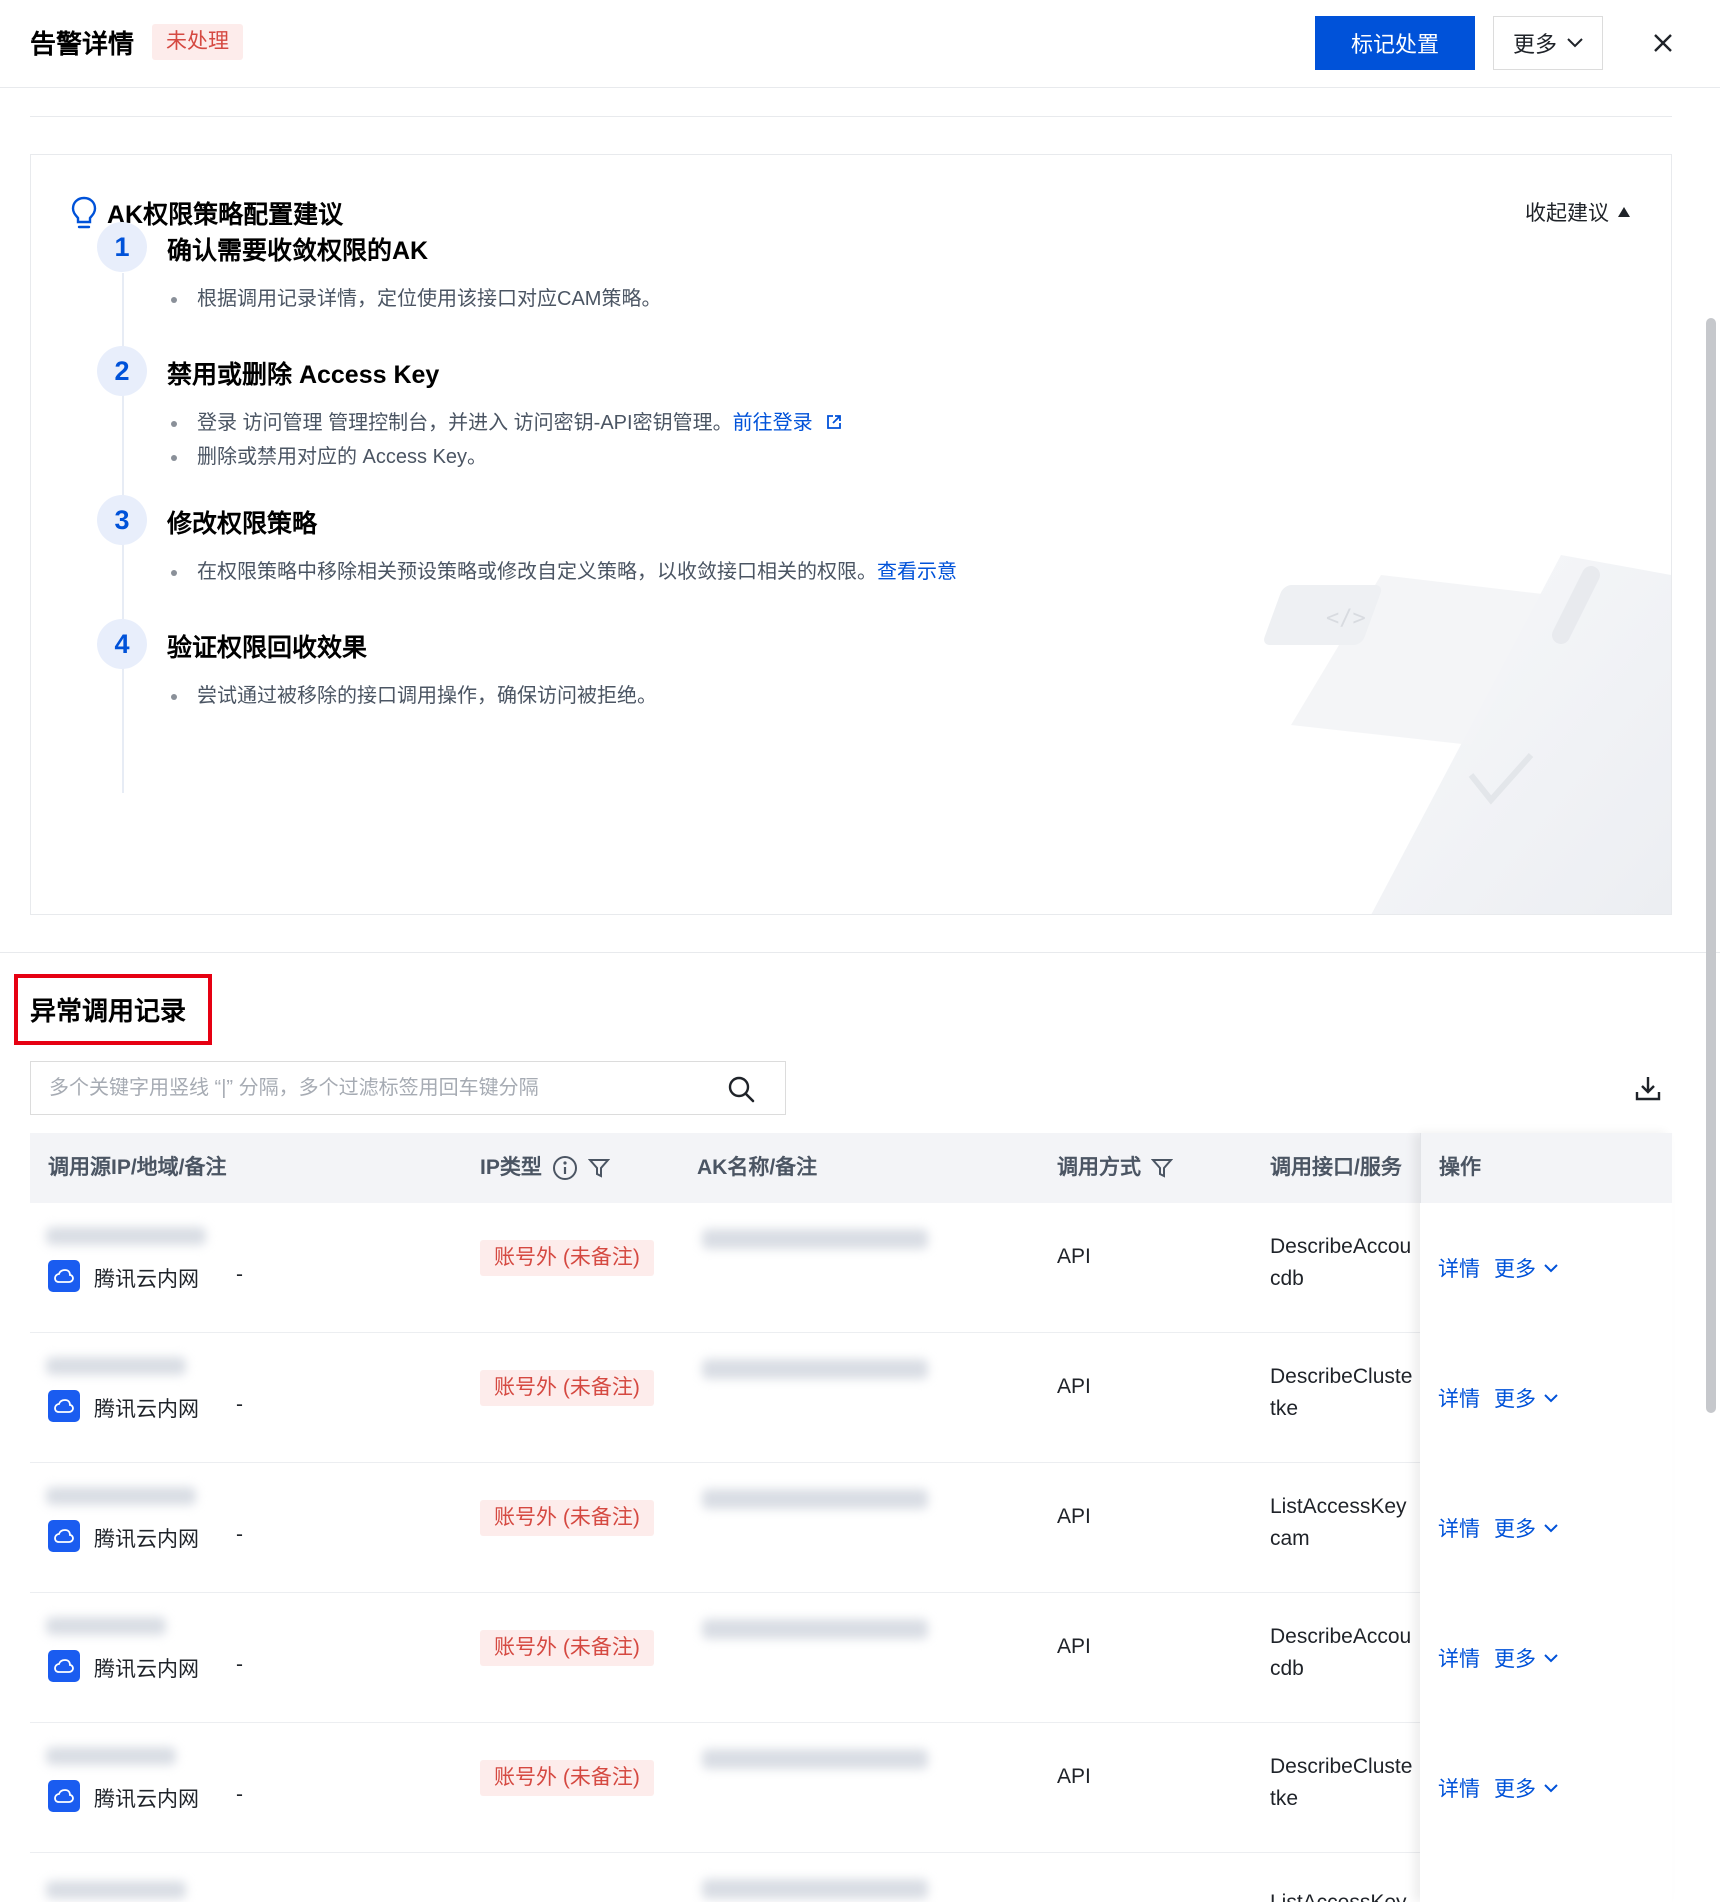 This screenshot has width=1720, height=1902. Describe the element at coordinates (1395, 43) in the screenshot. I see `mark-handled-button: 标记处置` at that location.